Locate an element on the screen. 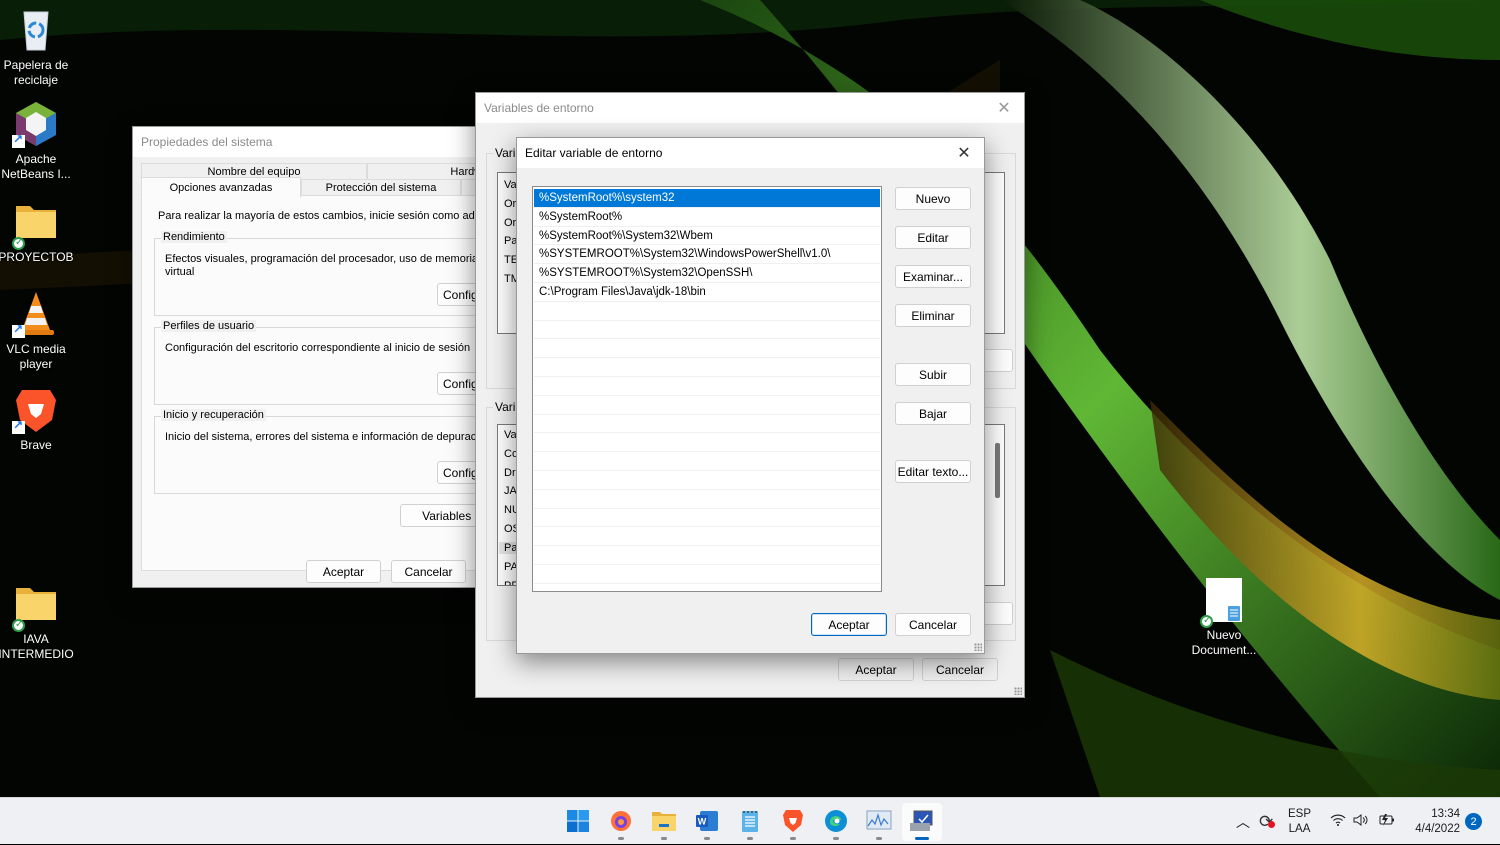 Image resolution: width=1500 pixels, height=845 pixels. desktop-icon-recycle-bin: Papelera de reciclaje is located at coordinates (37, 47).